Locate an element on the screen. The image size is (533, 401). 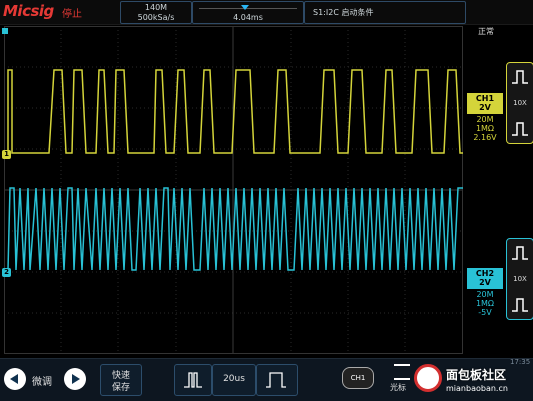
time-position-box: 4.04ms is located at coordinates (248, 12).